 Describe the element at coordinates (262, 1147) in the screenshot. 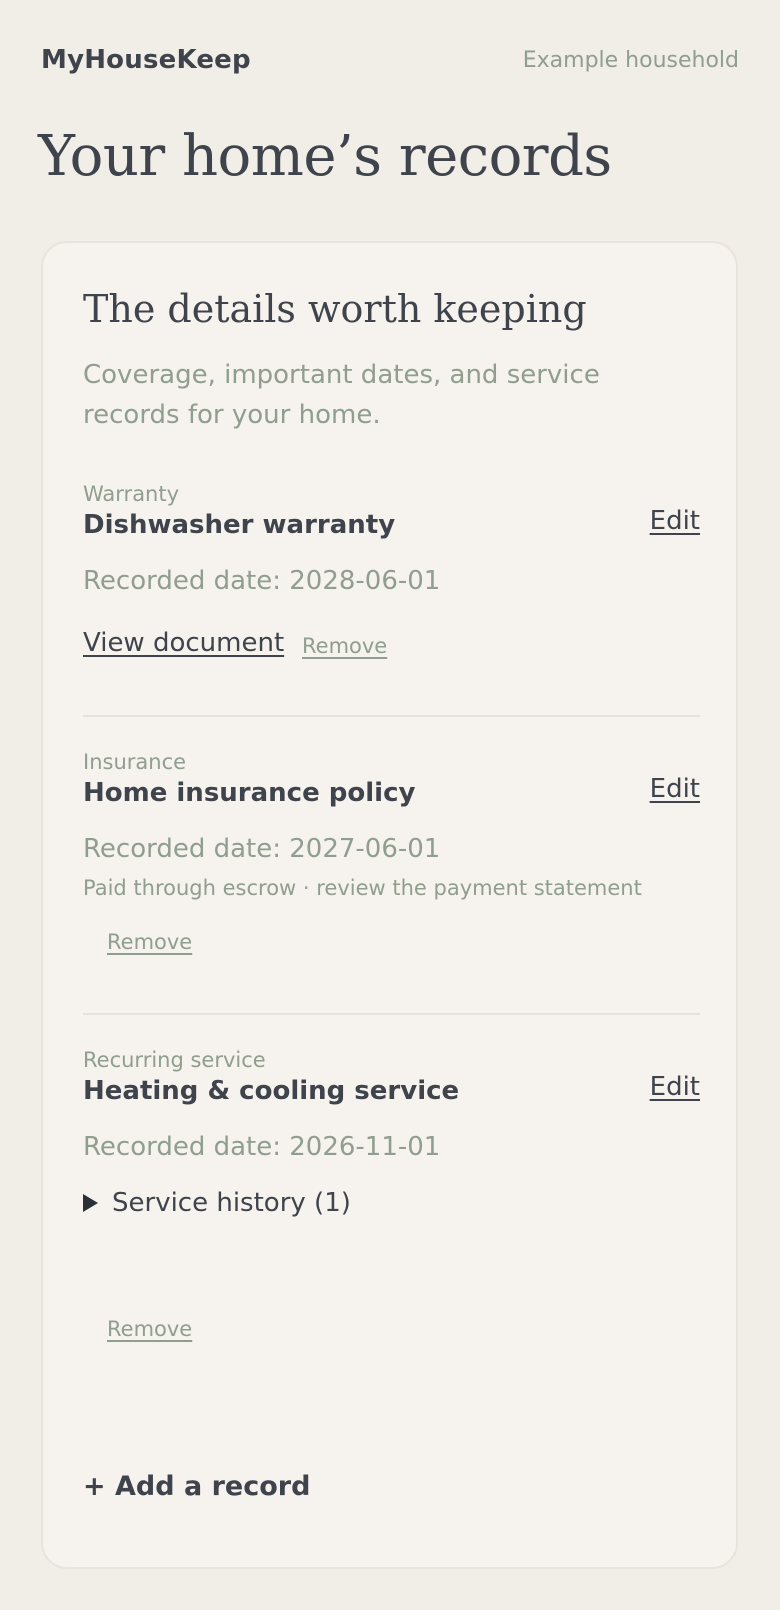

I see `record-date: Recorded date: 2026-11-01` at that location.